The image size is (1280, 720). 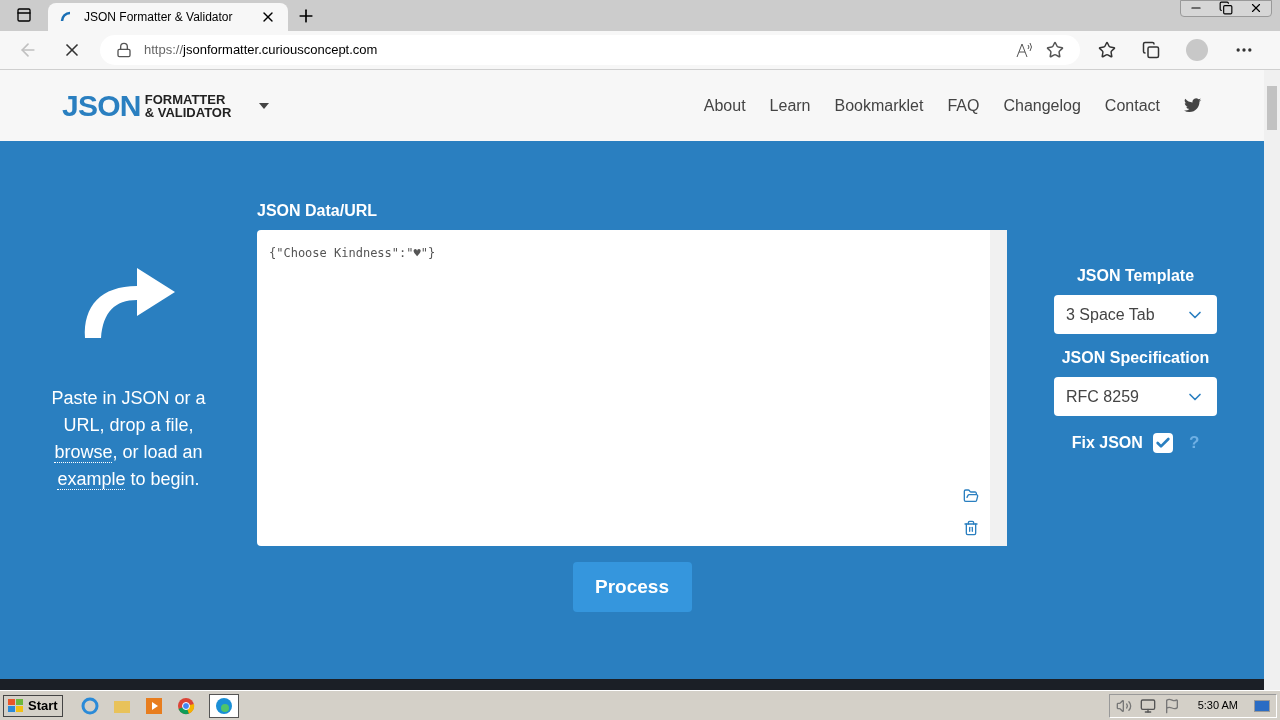 I want to click on logo-subtitle: FORMATTER, so click(x=185, y=99).